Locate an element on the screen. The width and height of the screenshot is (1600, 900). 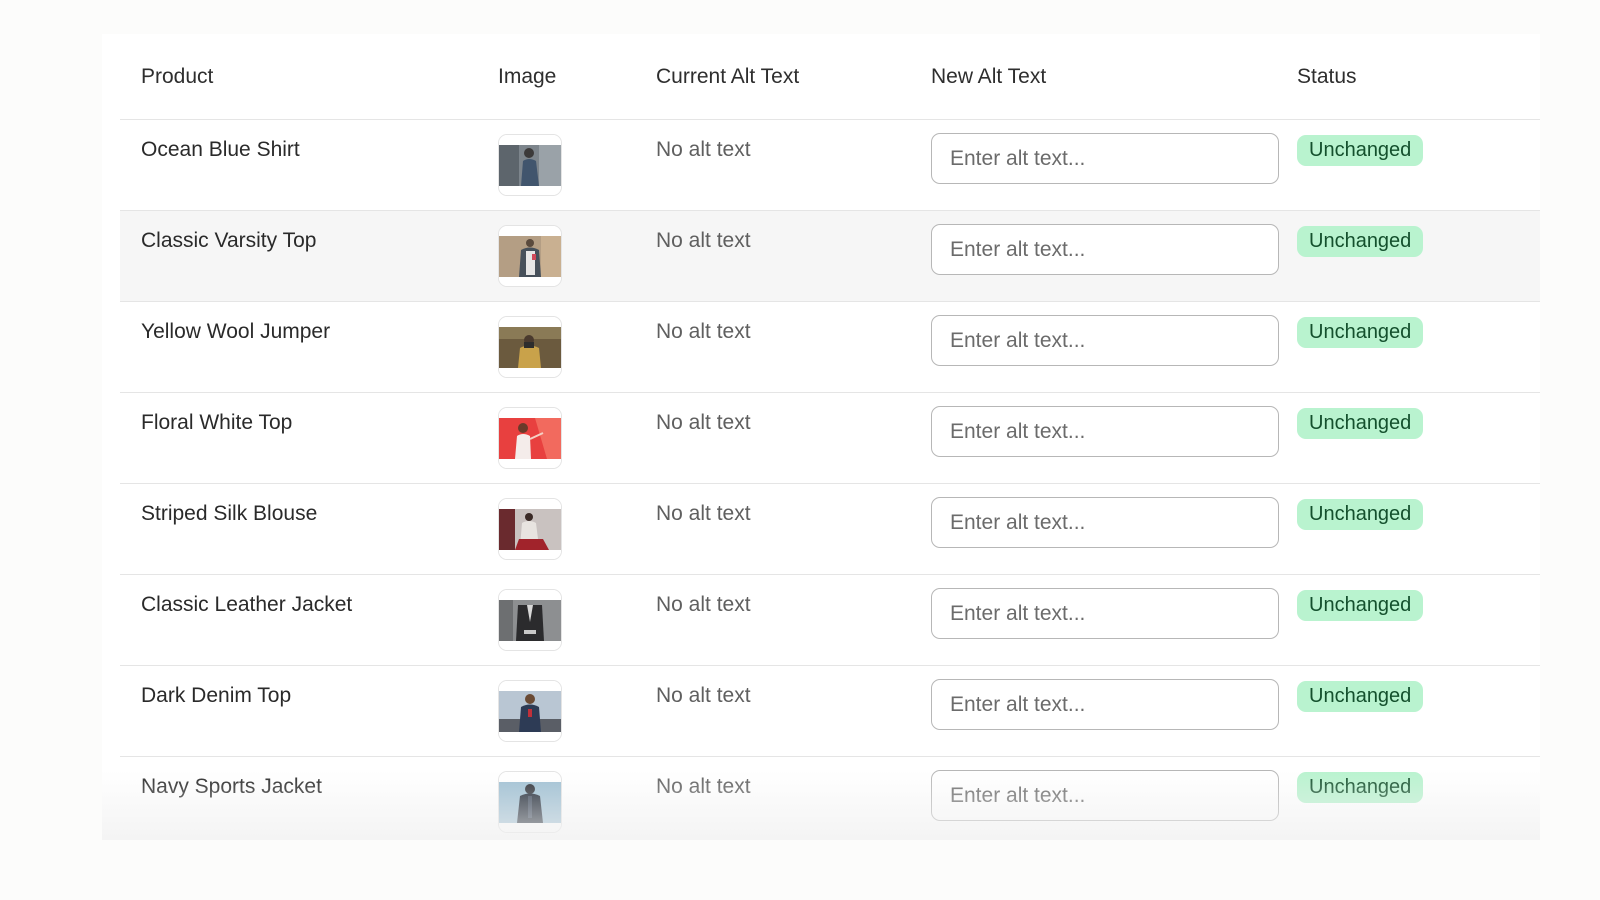
table-row: Dark Denim Top No alt text Unchan is located at coordinates (830, 711).